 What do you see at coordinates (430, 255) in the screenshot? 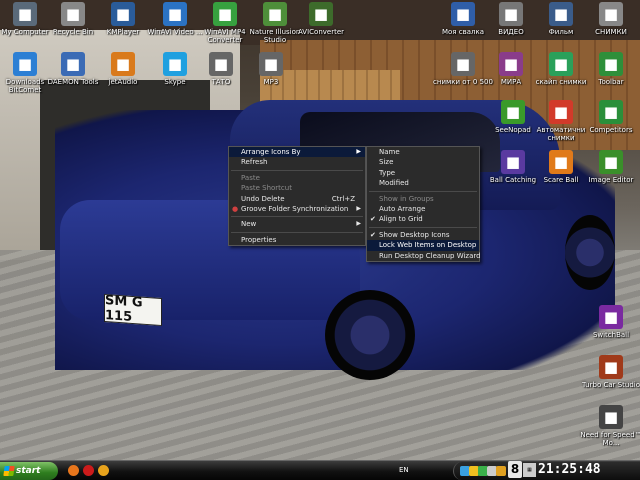
I see `menu-item-label: Run Desktop Cleanup Wizard` at bounding box center [430, 255].